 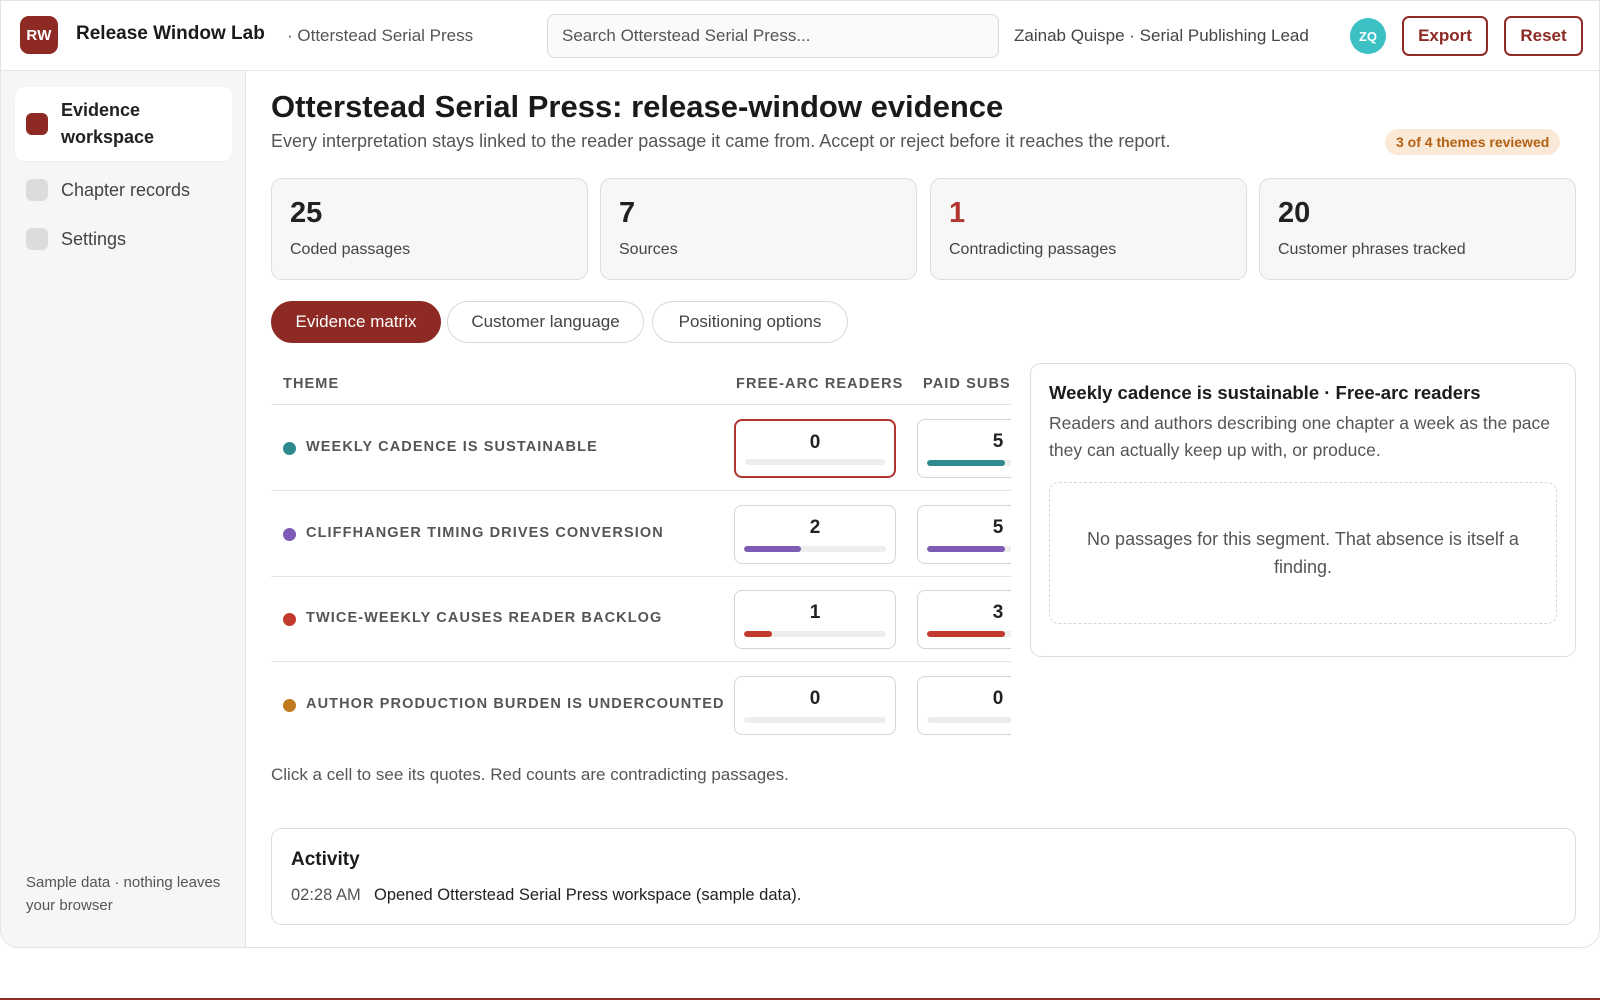 What do you see at coordinates (306, 213) in the screenshot?
I see `stat-value: 25` at bounding box center [306, 213].